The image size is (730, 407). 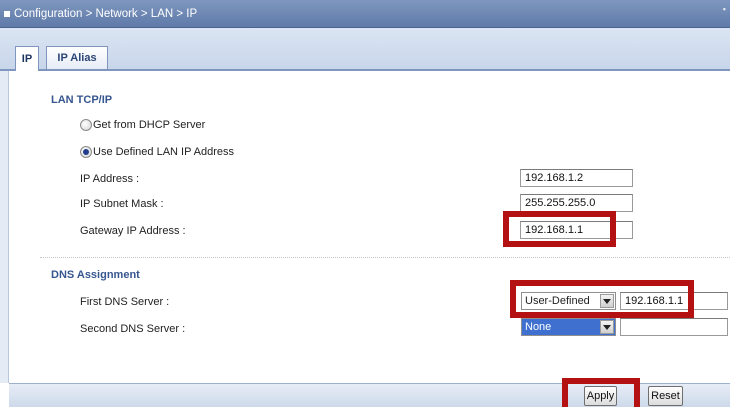 What do you see at coordinates (7, 13) in the screenshot?
I see `window-icon` at bounding box center [7, 13].